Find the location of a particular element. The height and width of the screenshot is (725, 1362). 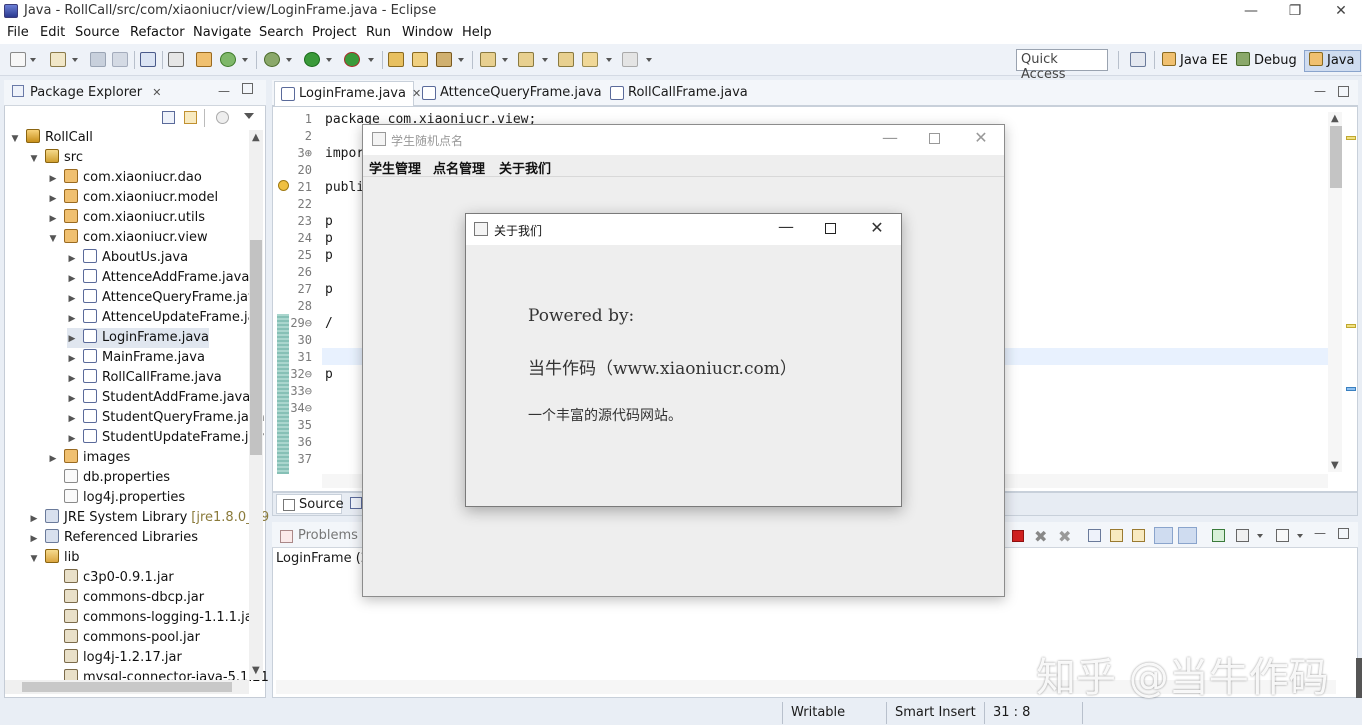

about-close-button: ✕ is located at coordinates (877, 227).